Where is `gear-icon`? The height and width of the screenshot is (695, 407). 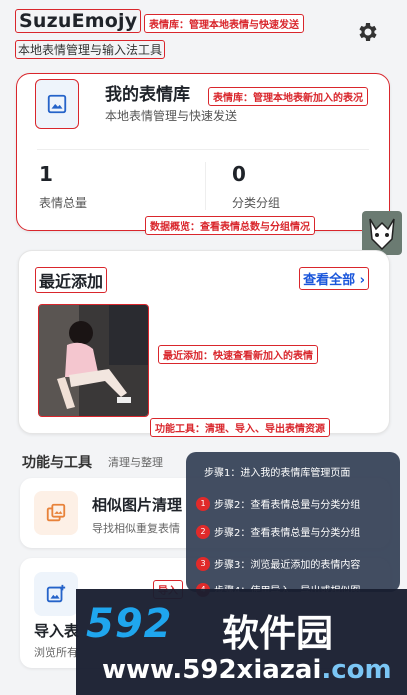 gear-icon is located at coordinates (367, 32).